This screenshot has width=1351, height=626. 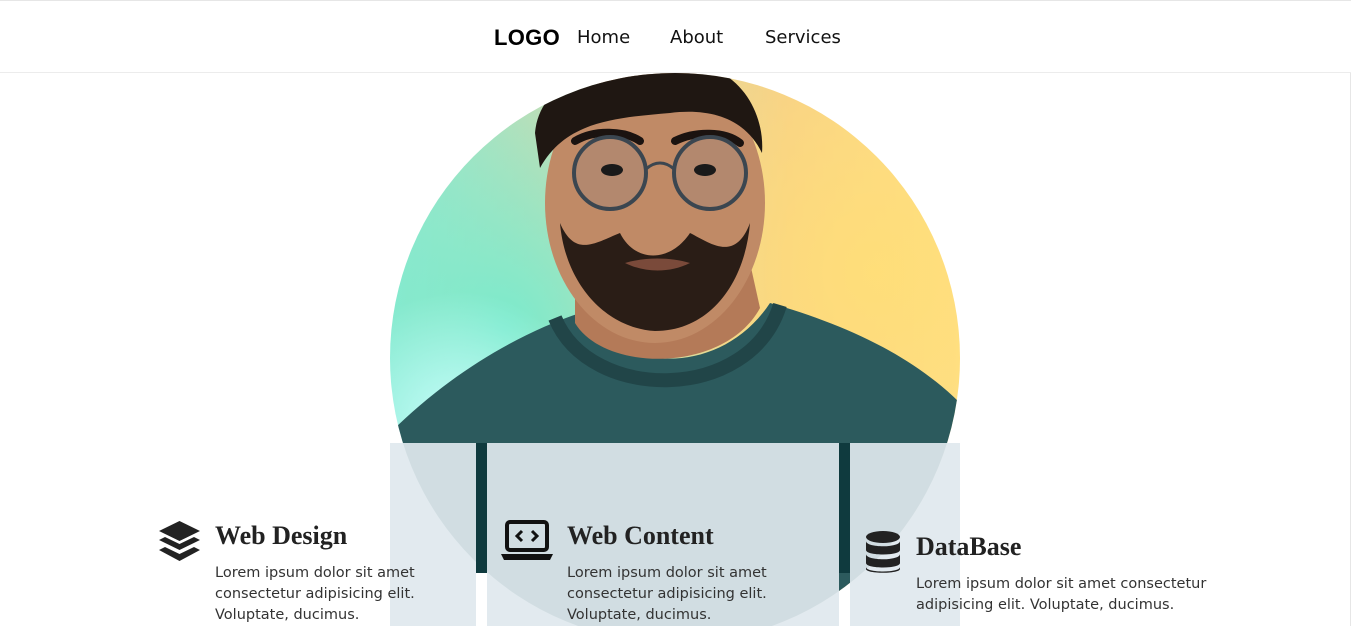 I want to click on layers-icon, so click(x=179, y=543).